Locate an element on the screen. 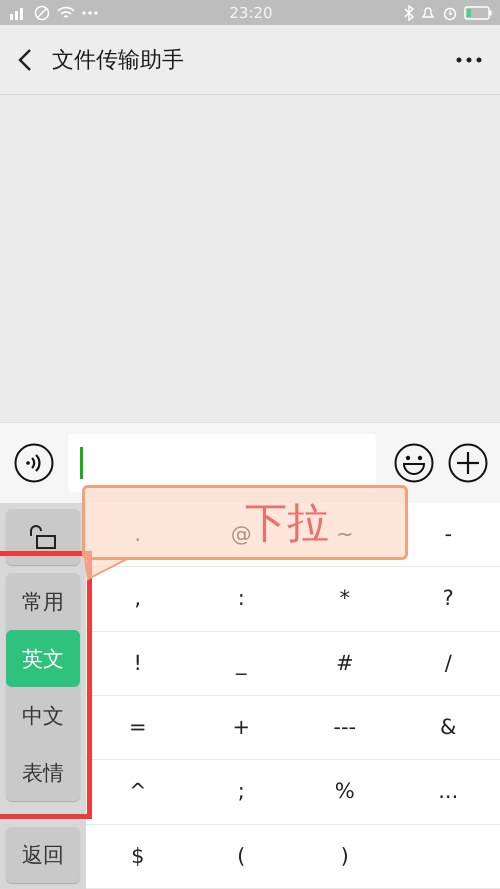  category-tab: 表情 is located at coordinates (43, 772).